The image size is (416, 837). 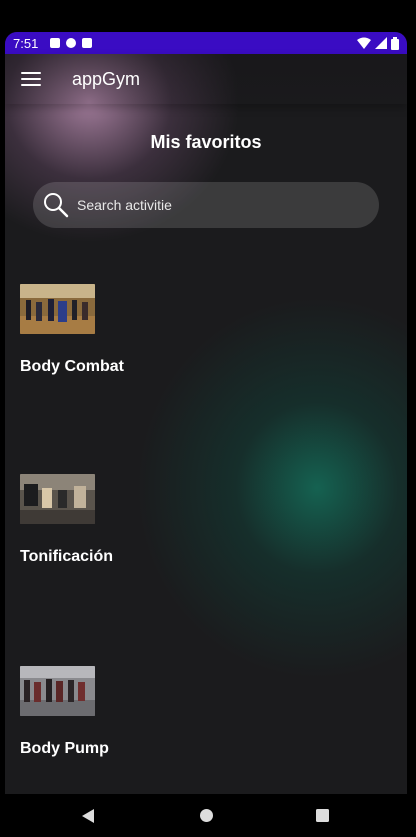 What do you see at coordinates (208, 16) in the screenshot?
I see `screen-top-area` at bounding box center [208, 16].